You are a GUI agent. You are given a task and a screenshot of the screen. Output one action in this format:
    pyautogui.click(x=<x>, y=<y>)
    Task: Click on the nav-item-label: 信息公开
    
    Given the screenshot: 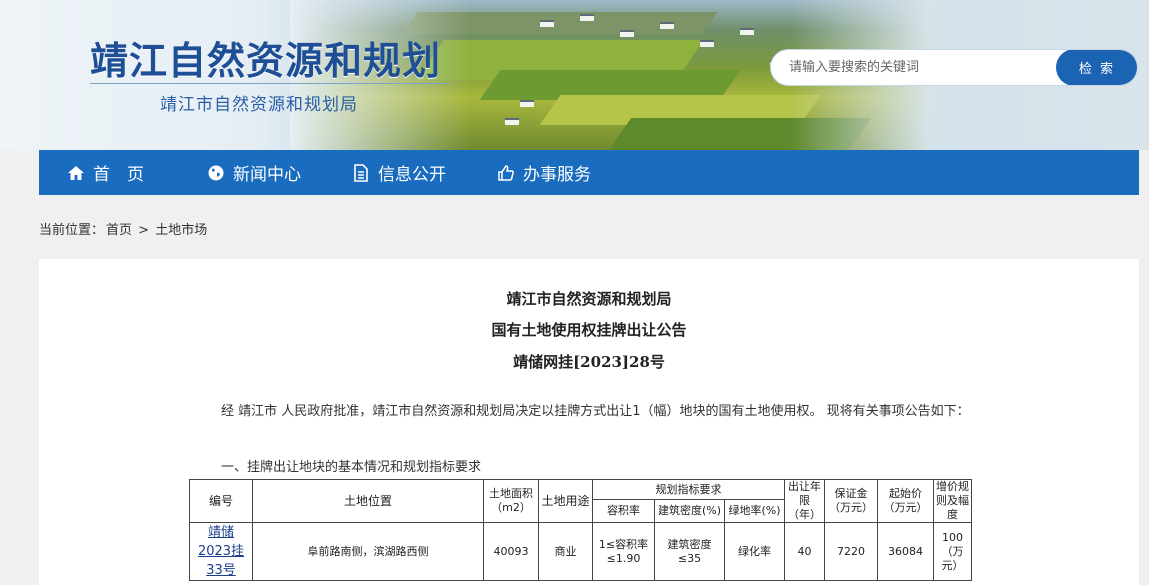 What is the action you would take?
    pyautogui.click(x=412, y=175)
    